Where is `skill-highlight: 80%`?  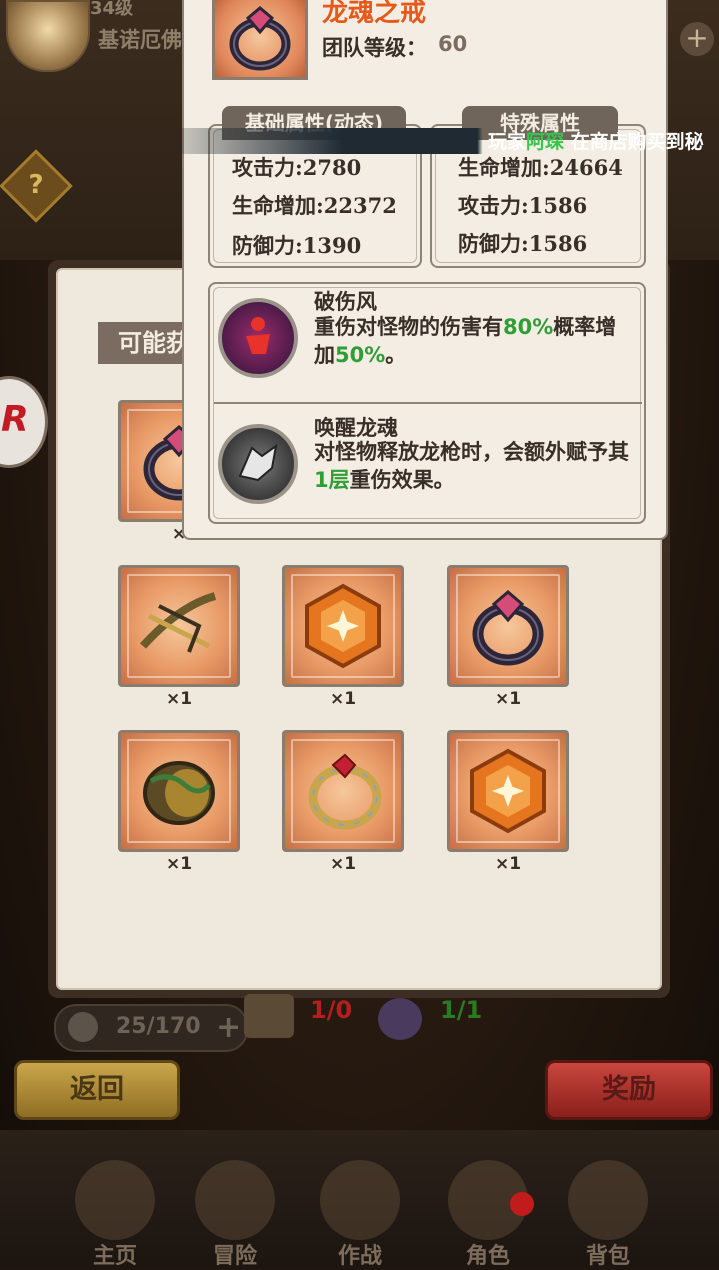 skill-highlight: 80% is located at coordinates (528, 327).